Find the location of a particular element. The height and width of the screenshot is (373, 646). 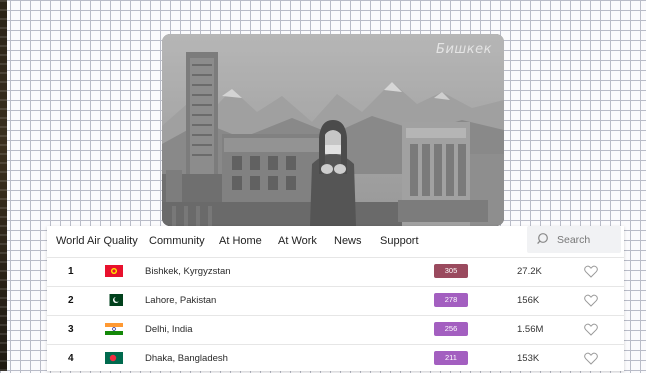

pakistan-flag-icon is located at coordinates (114, 300).